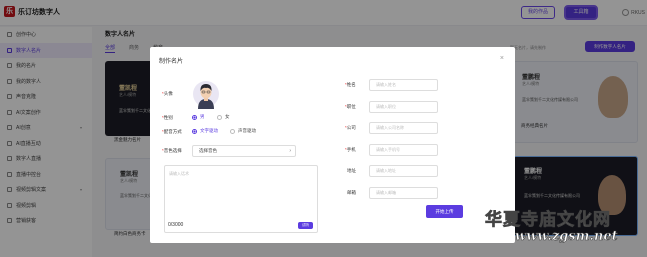 The width and height of the screenshot is (647, 257). I want to click on preview-button: 试听, so click(305, 225).